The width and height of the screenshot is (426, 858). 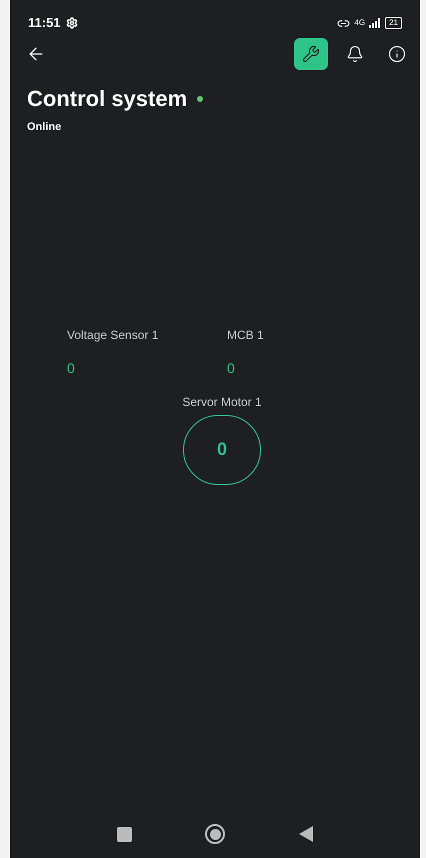 I want to click on network-label: 4G, so click(x=360, y=23).